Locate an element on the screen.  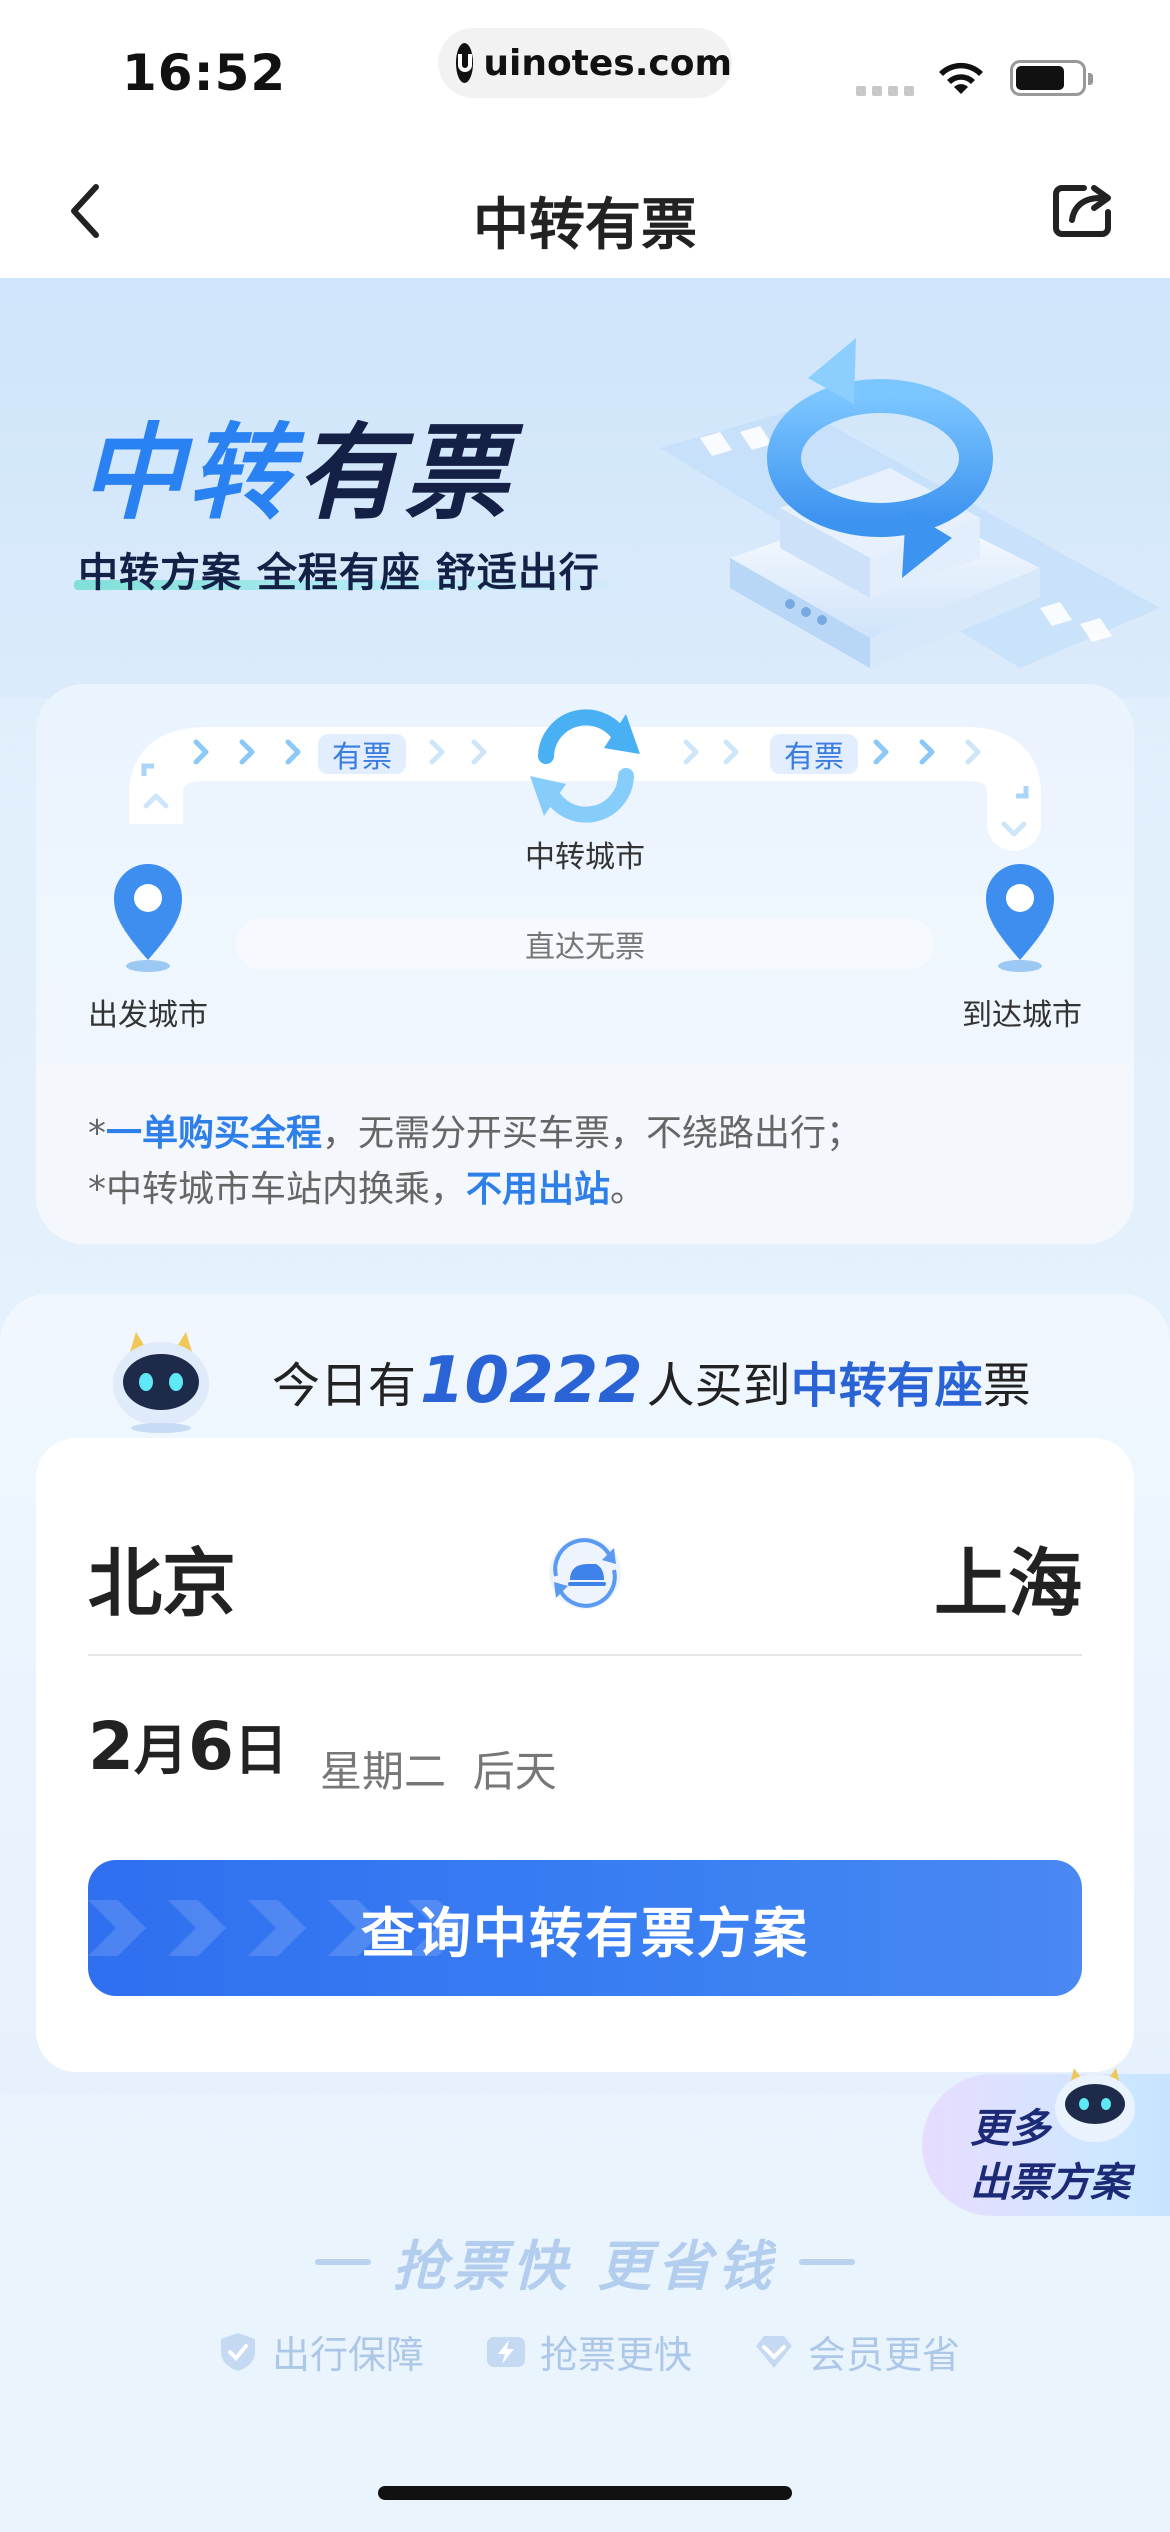
status-bar: 16:52 uinotes.com is located at coordinates (585, 70).